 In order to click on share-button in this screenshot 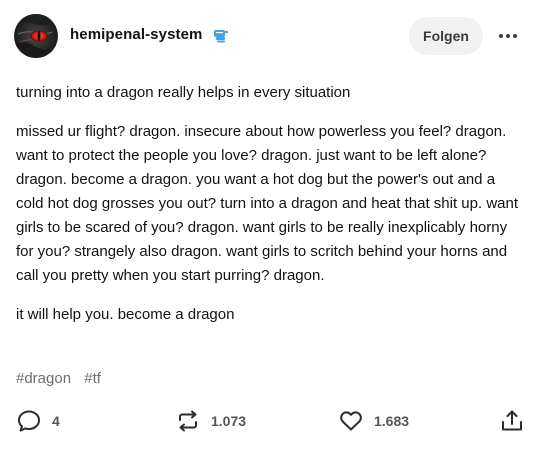, I will do `click(512, 421)`.